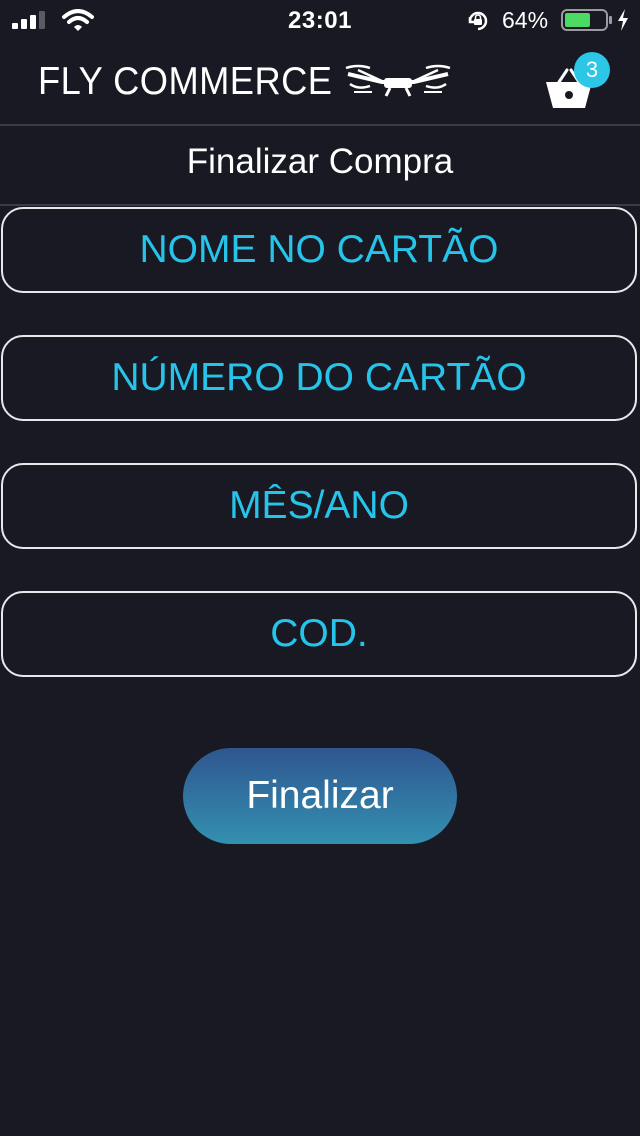 The height and width of the screenshot is (1136, 640). Describe the element at coordinates (586, 20) in the screenshot. I see `battery-icon` at that location.